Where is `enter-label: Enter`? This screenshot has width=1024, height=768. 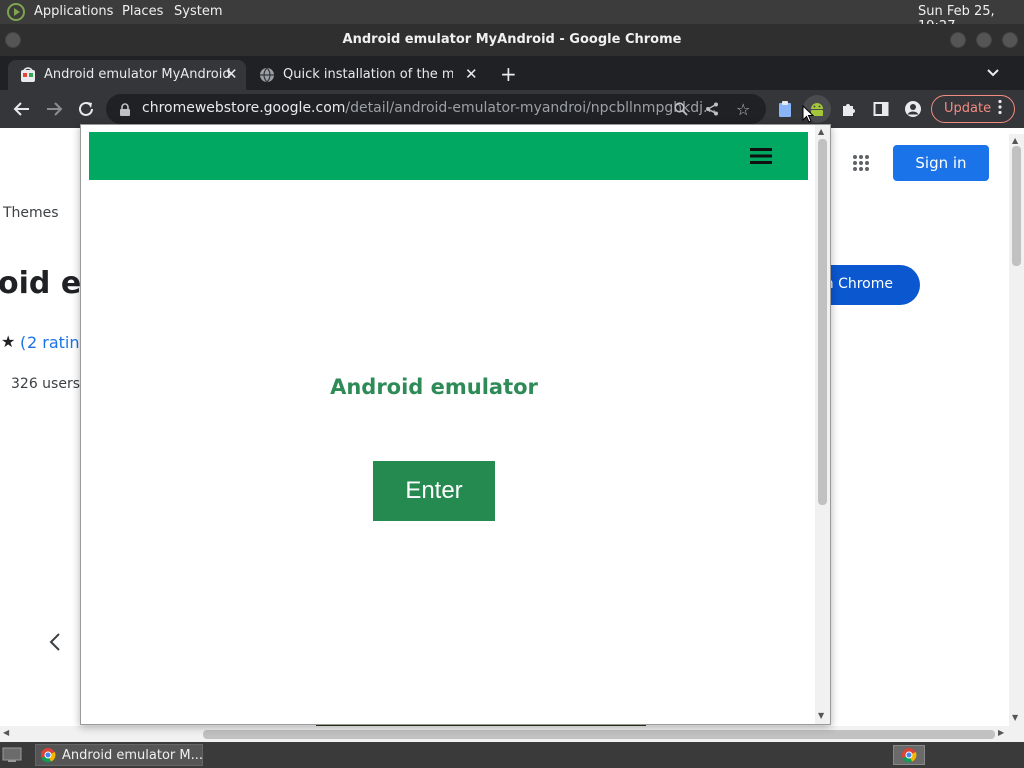
enter-label: Enter is located at coordinates (434, 490).